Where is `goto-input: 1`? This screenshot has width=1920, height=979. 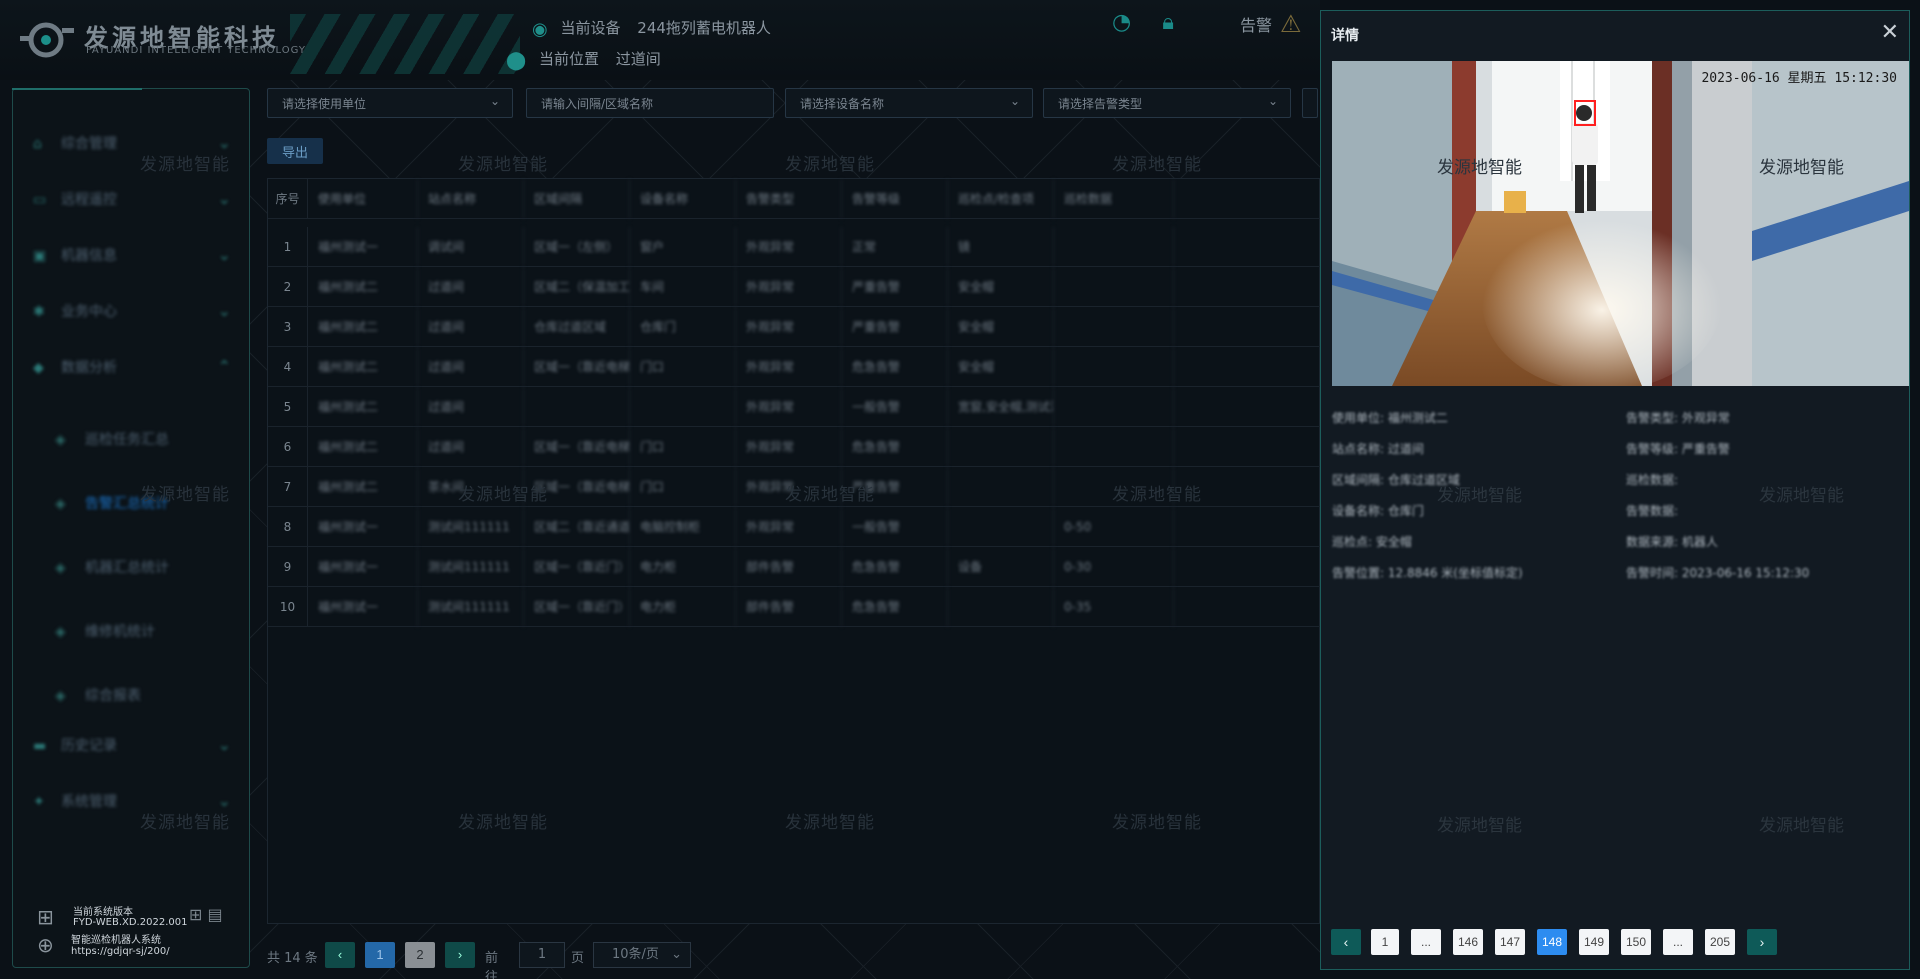 goto-input: 1 is located at coordinates (542, 955).